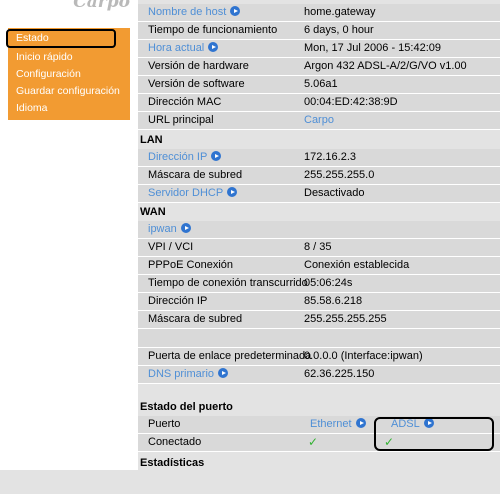 The width and height of the screenshot is (500, 494). Describe the element at coordinates (185, 102) in the screenshot. I see `mac-label: Dirección MAC` at that location.